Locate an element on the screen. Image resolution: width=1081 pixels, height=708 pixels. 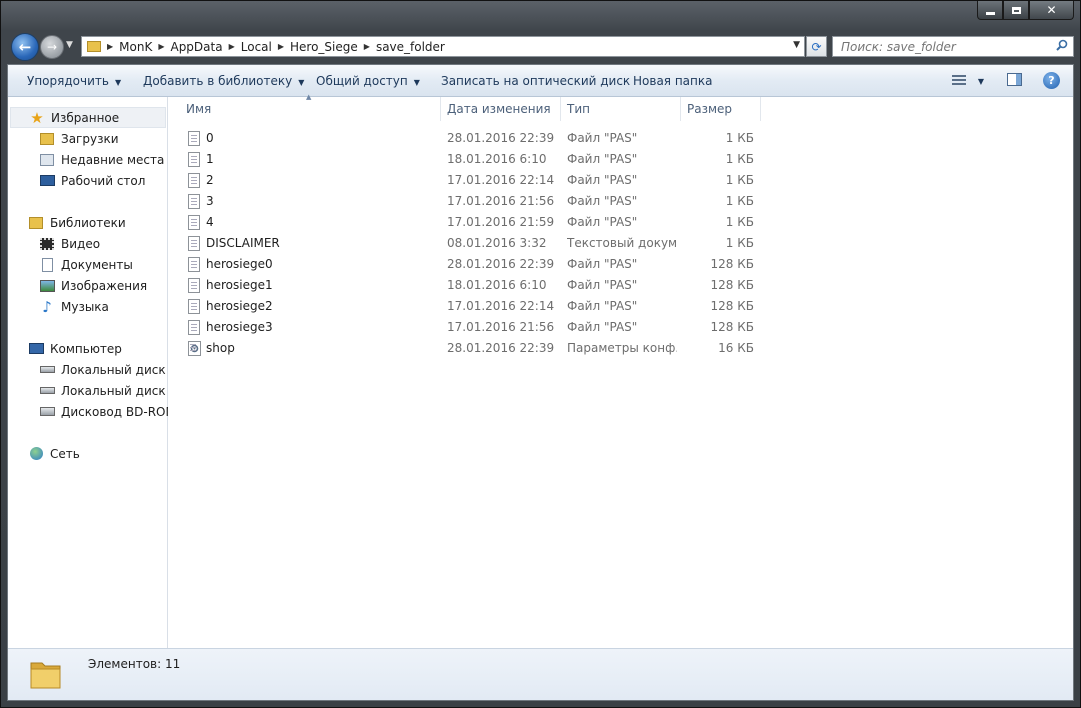
file-row: 3 17.01.2016 21:56 Файл "PAS" 1 КБ is located at coordinates (468, 201).